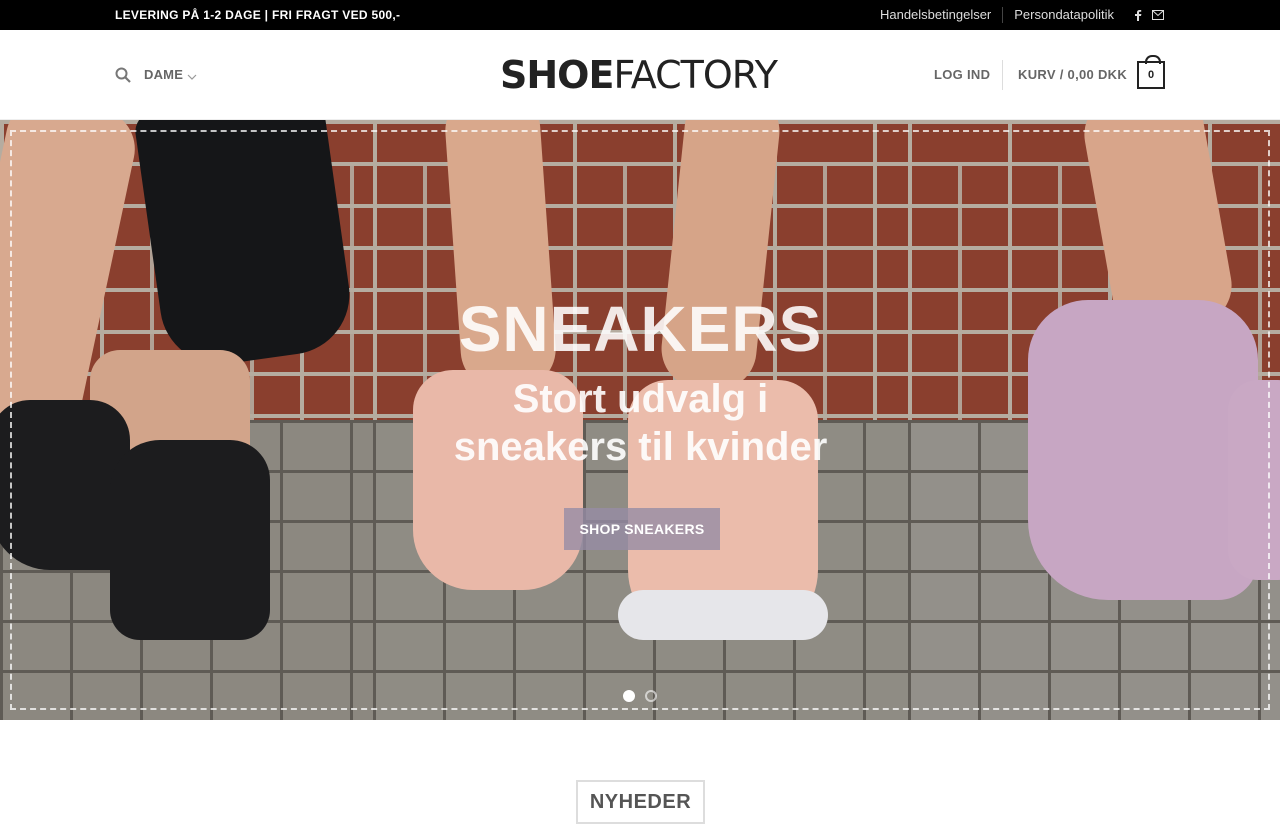  Describe the element at coordinates (640, 423) in the screenshot. I see `hero-subtitle: Stort udvalg i sneakers til kvinder` at that location.